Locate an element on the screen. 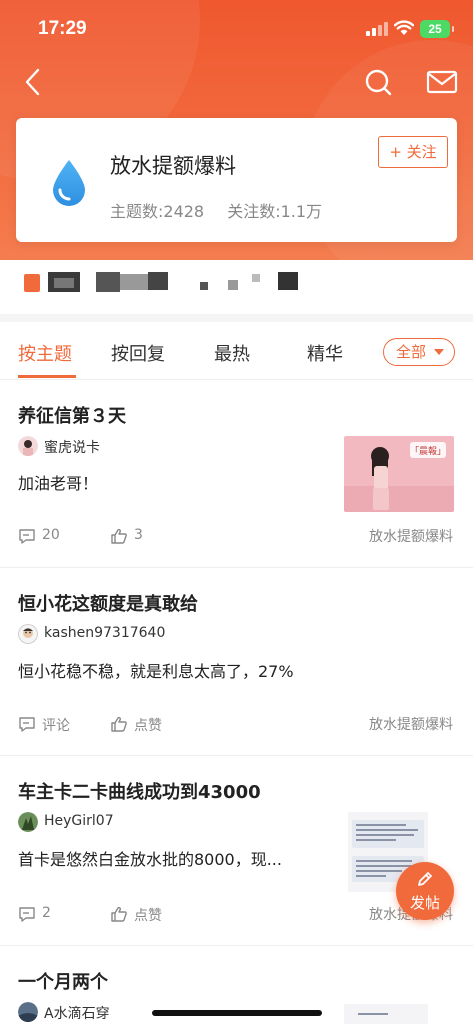  post-meta: 2 点赞 is located at coordinates (118, 914).